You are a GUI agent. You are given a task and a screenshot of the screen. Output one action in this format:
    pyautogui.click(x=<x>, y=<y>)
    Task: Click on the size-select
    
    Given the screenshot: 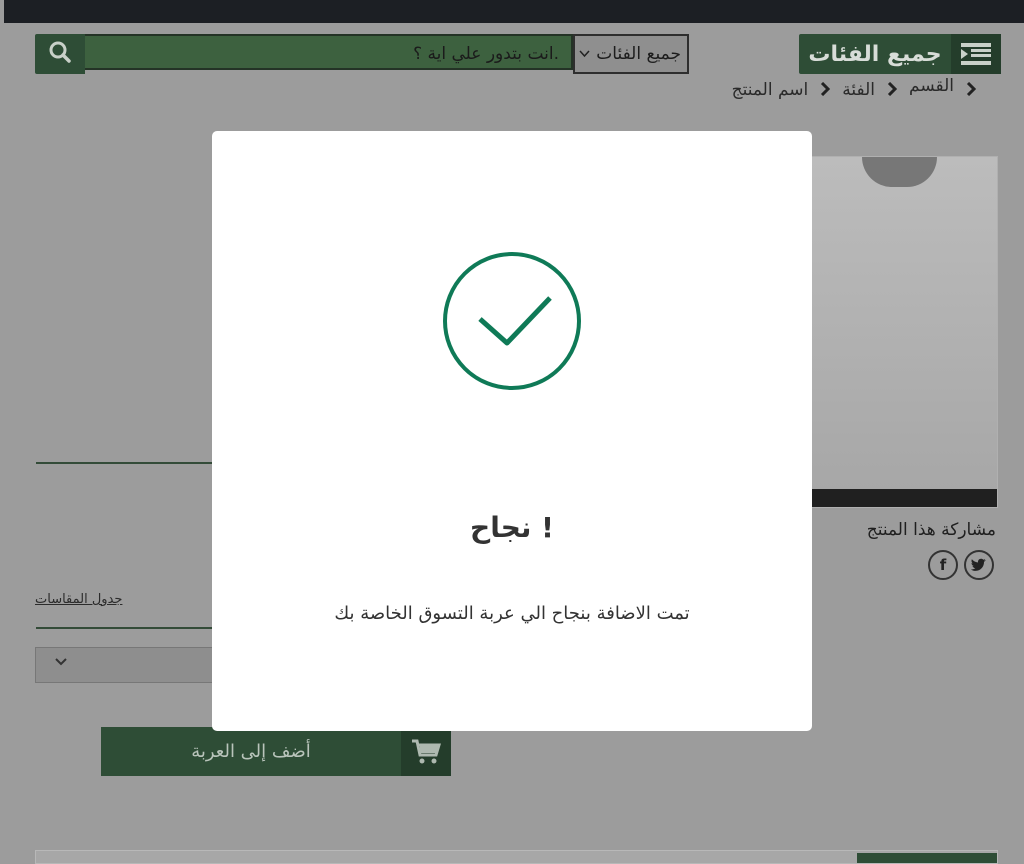 What is the action you would take?
    pyautogui.click(x=125, y=665)
    